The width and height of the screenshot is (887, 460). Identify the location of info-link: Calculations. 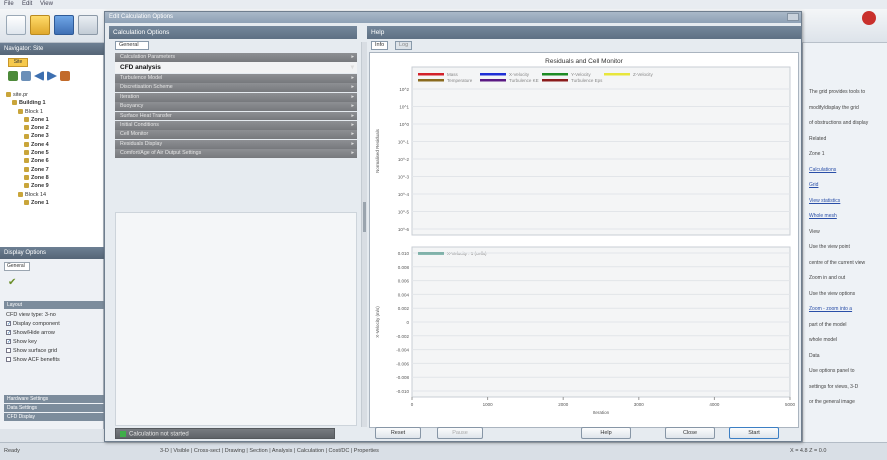
(822, 170).